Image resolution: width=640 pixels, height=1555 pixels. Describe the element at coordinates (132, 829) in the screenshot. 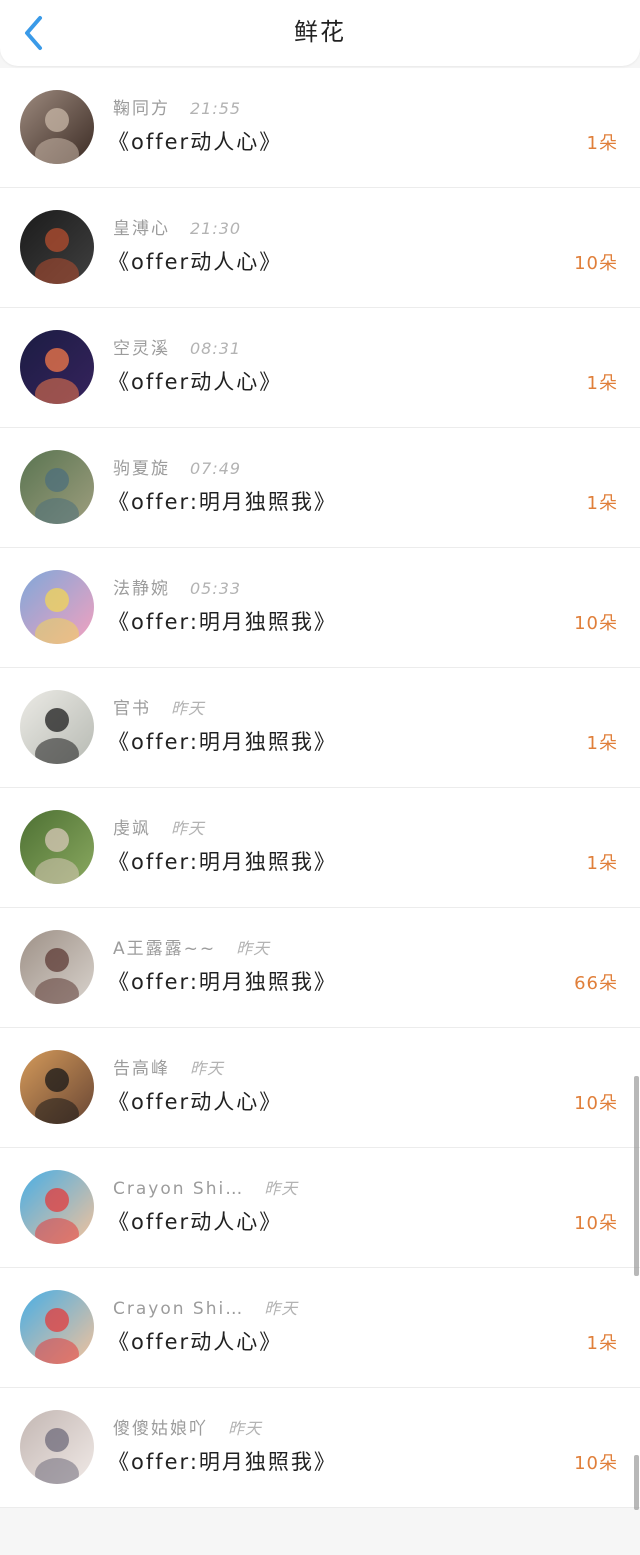

I see `sender-name: 虔飒` at that location.